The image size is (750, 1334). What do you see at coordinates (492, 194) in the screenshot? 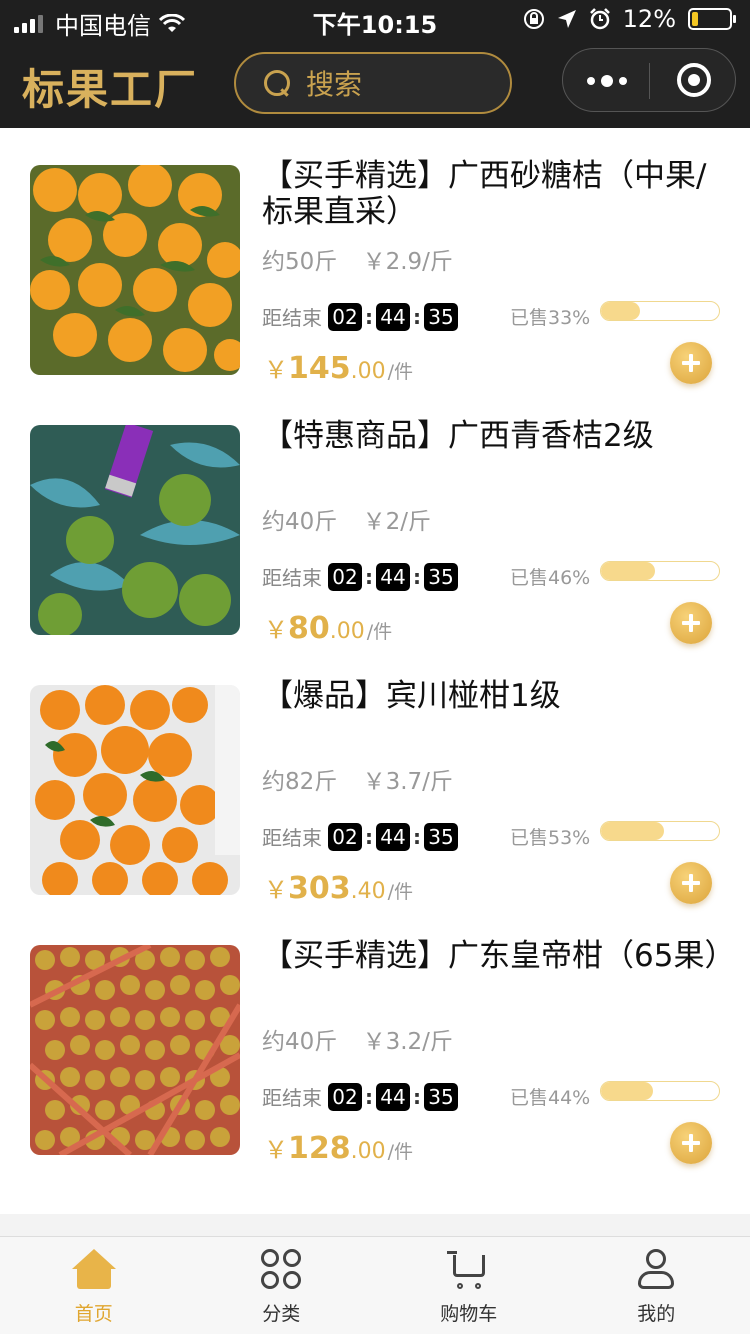
I see `product-title: 【买手精选】广西砂糖桔（中果/标果直采）` at bounding box center [492, 194].